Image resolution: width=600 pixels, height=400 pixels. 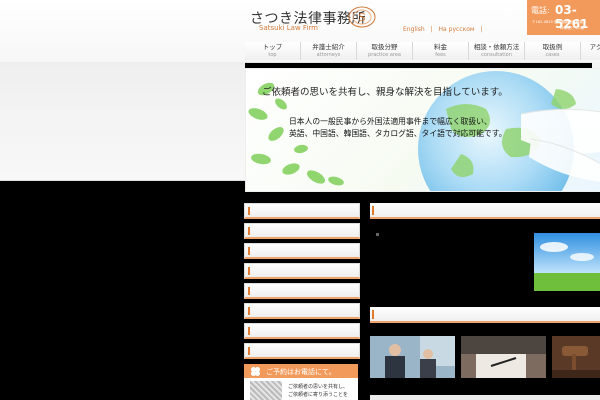 What do you see at coordinates (567, 262) in the screenshot?
I see `sky-field-photo` at bounding box center [567, 262].